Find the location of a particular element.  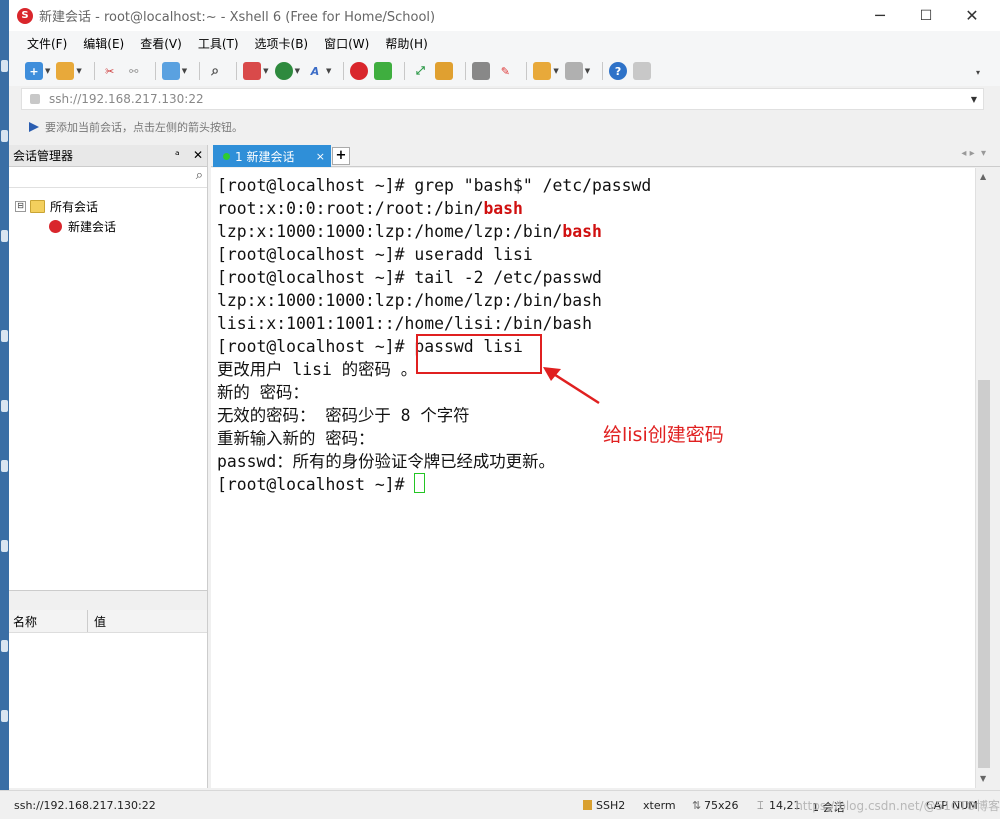

scrollbar-thumb is located at coordinates (984, 574).